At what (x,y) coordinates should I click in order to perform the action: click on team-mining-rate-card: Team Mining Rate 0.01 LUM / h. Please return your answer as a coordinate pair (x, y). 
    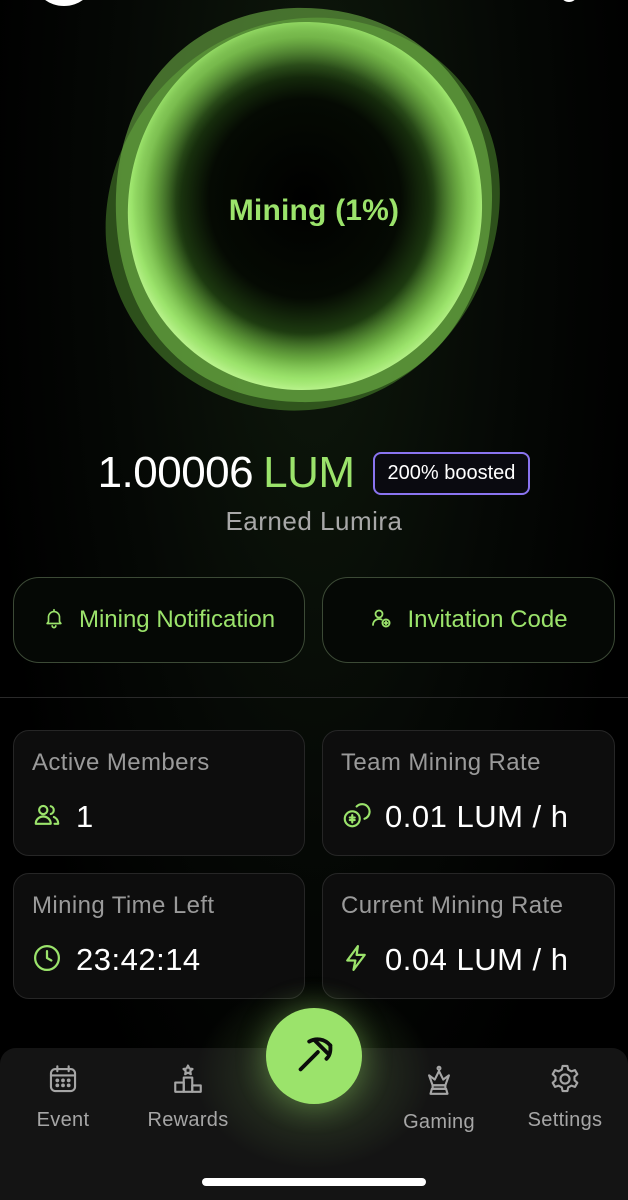
    Looking at the image, I should click on (468, 793).